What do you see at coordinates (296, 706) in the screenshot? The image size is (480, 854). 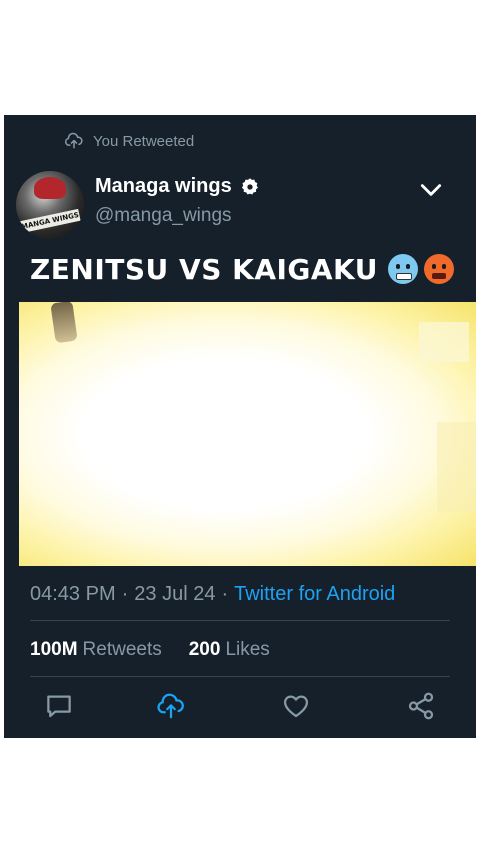 I see `like-icon` at bounding box center [296, 706].